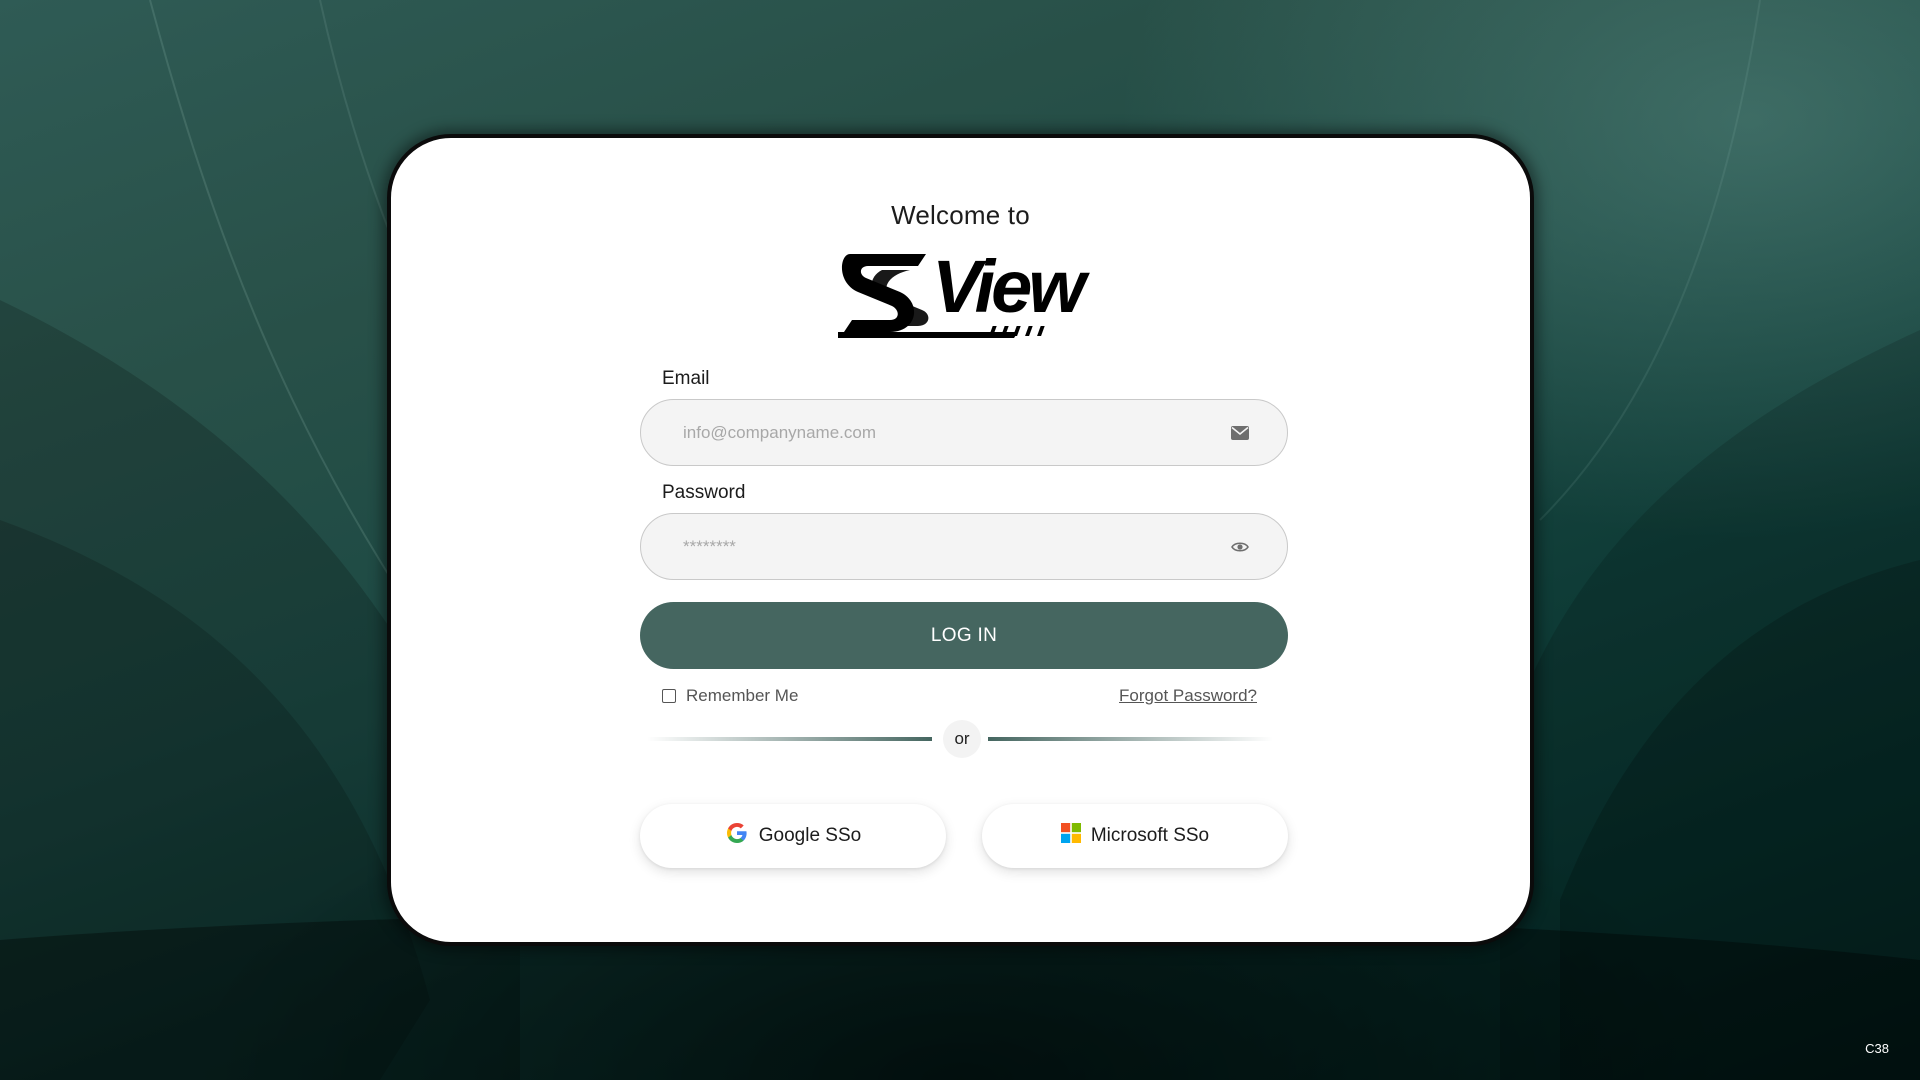 The height and width of the screenshot is (1080, 1920). I want to click on password-field-container, so click(964, 546).